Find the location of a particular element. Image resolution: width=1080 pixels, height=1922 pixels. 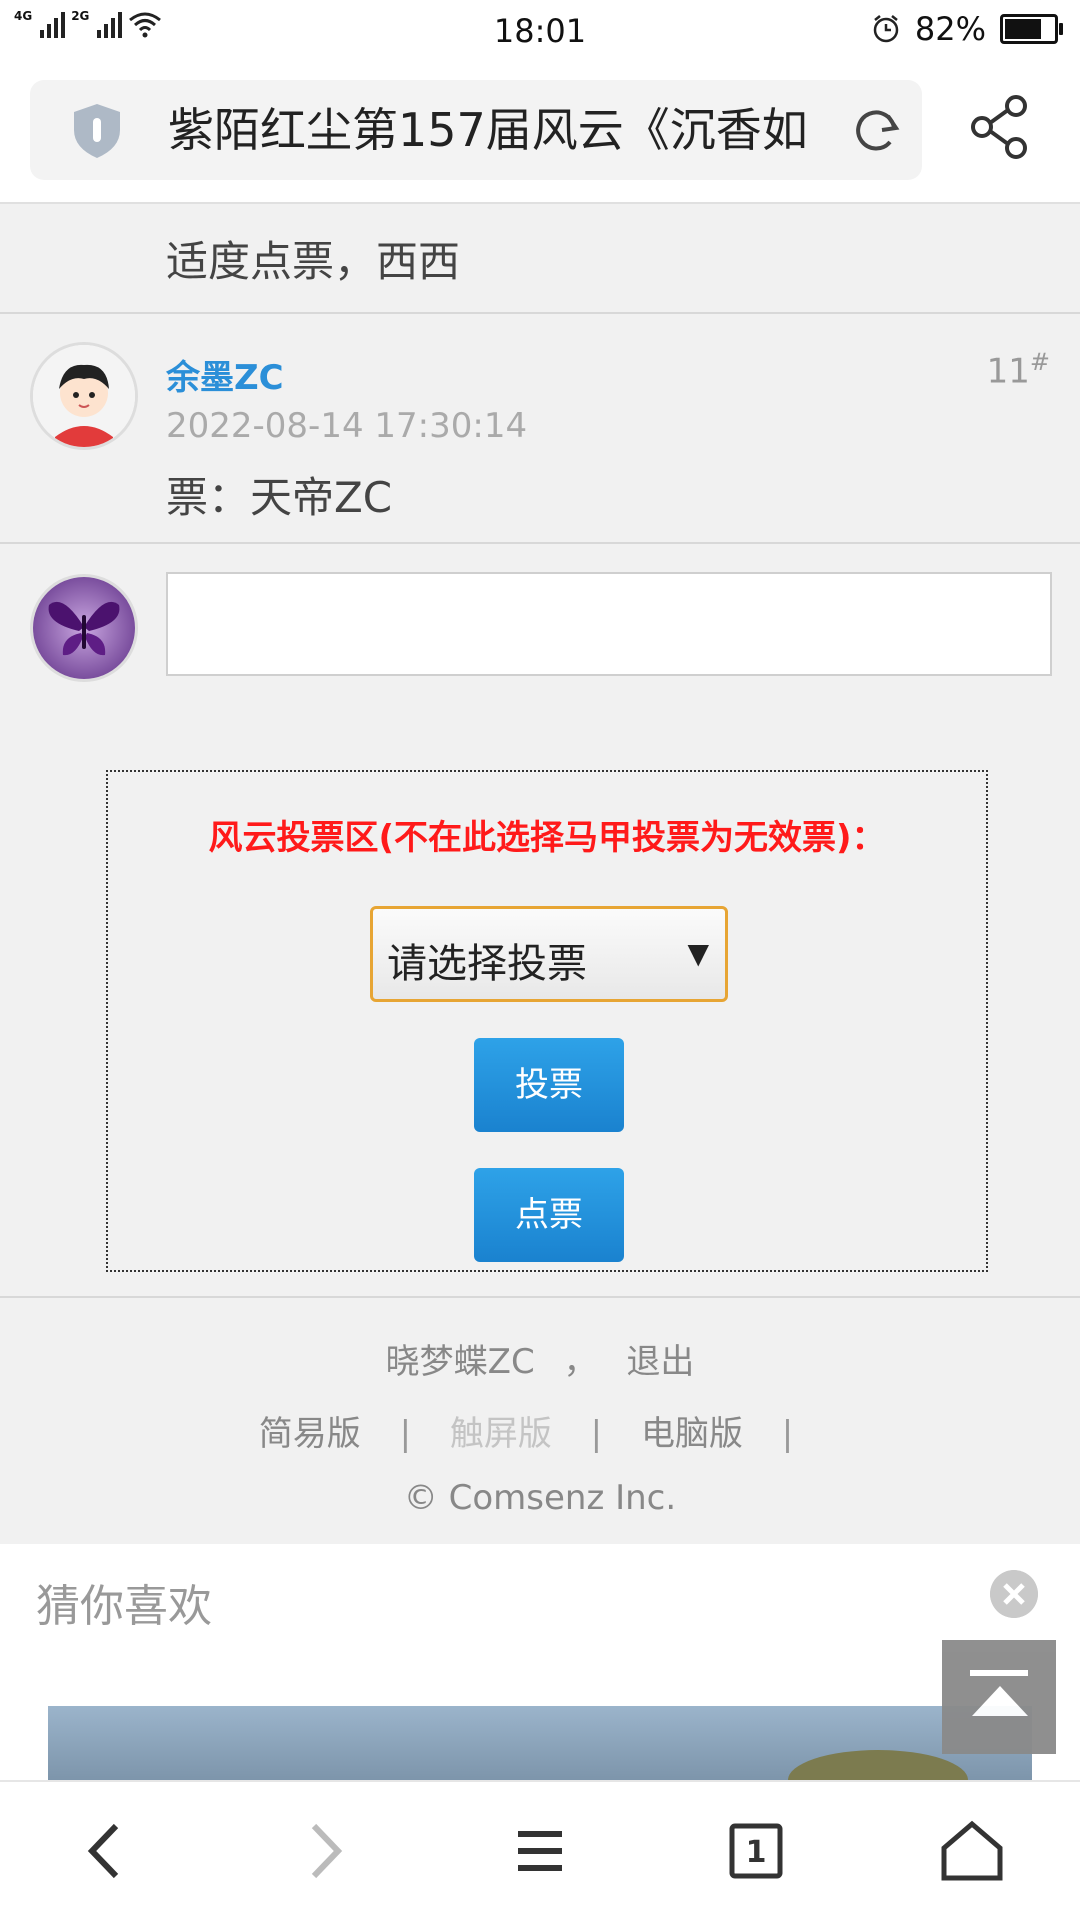

alarm-icon is located at coordinates (886, 29).